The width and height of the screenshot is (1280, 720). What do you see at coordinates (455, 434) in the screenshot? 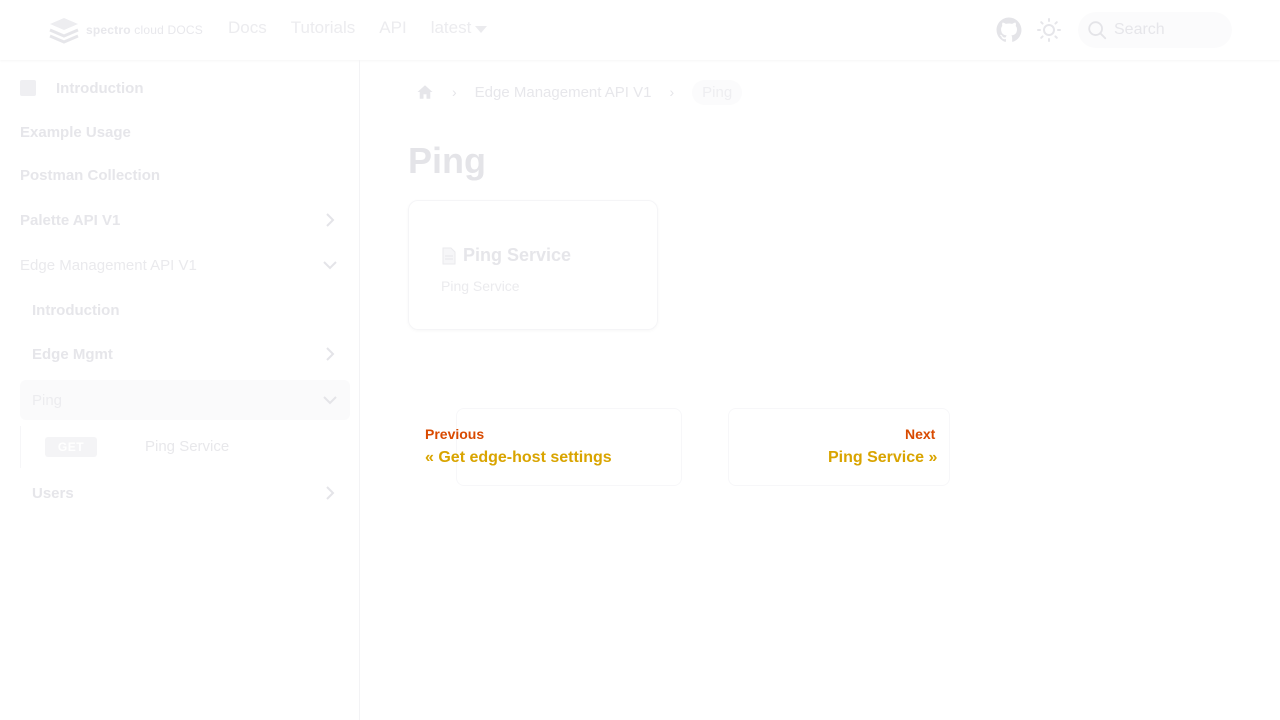
I see `prev-label: Previous` at bounding box center [455, 434].